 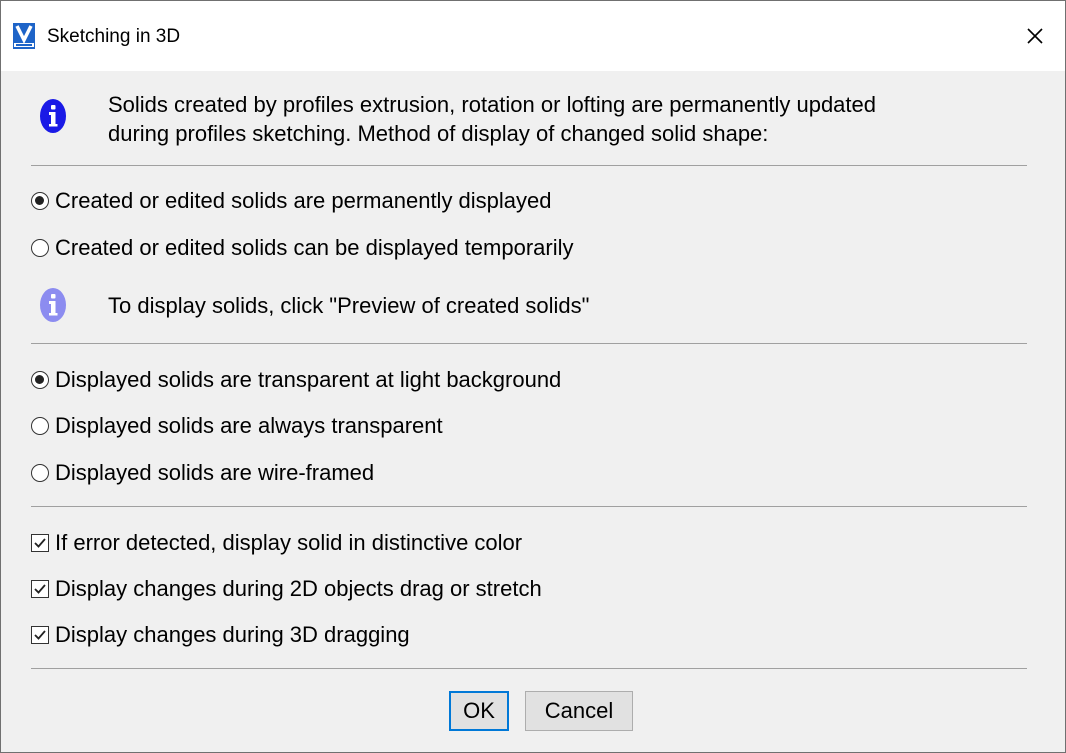 What do you see at coordinates (215, 472) in the screenshot?
I see `radio-label: Displayed solids are wire-framed` at bounding box center [215, 472].